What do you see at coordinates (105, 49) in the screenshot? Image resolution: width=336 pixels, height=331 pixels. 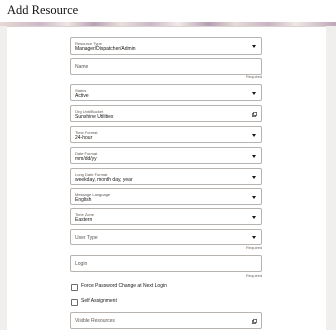 I see `resource-type-value: Manager/Dispatcher/Admin` at bounding box center [105, 49].